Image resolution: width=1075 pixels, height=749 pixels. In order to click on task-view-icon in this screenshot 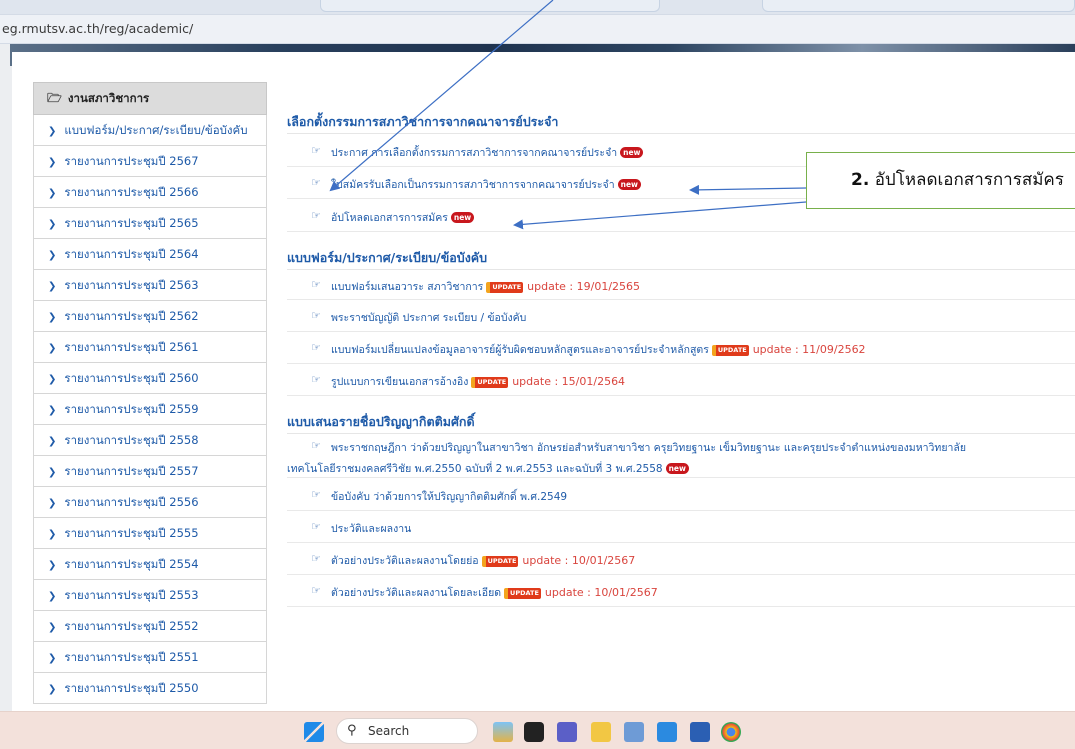, I will do `click(534, 732)`.